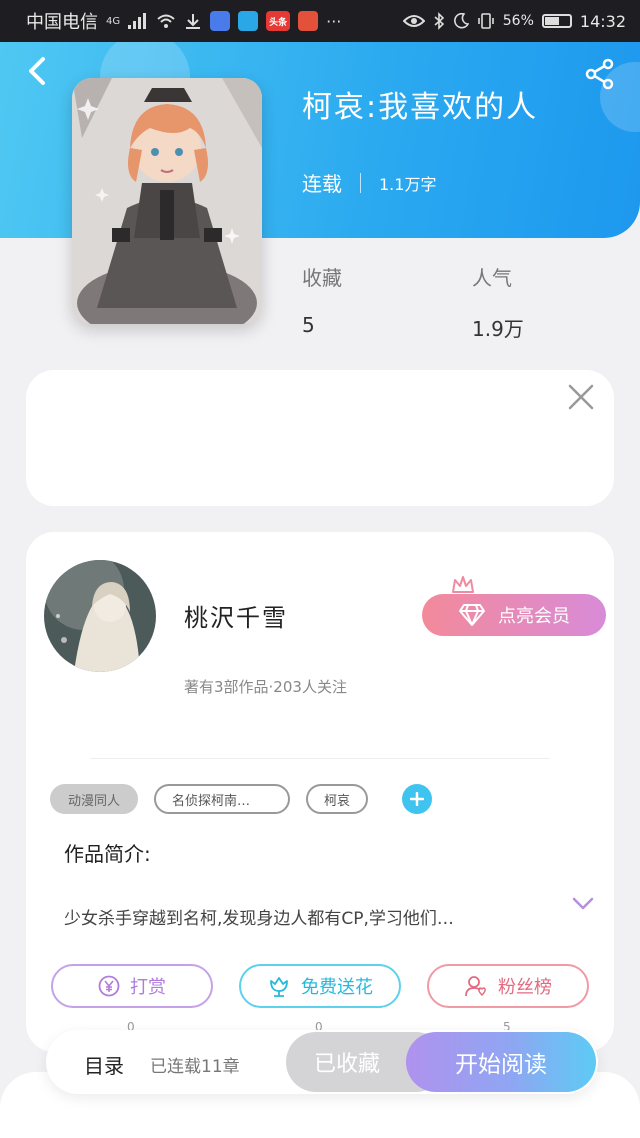 The height and width of the screenshot is (1138, 640). I want to click on flower-icon, so click(279, 987).